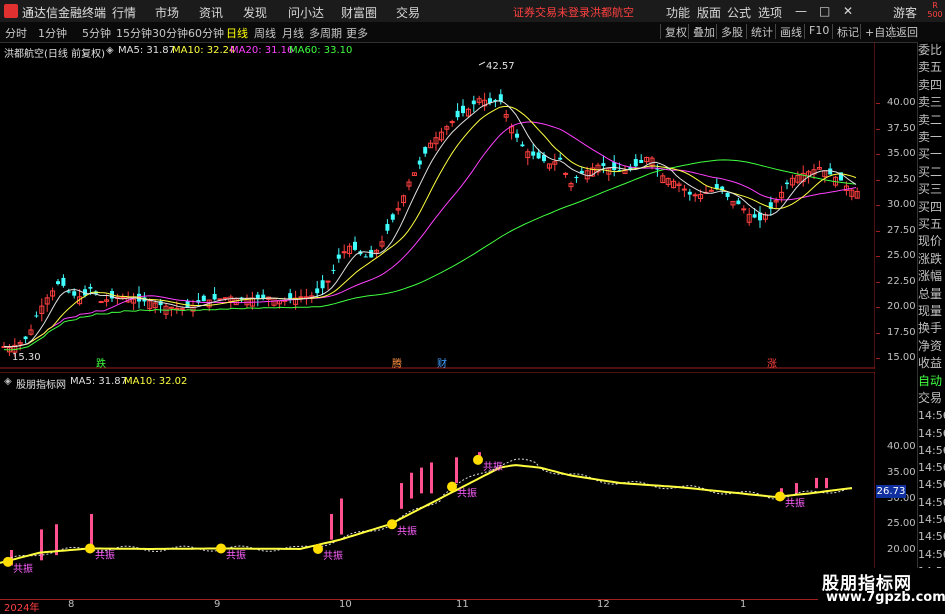 The image size is (945, 614). What do you see at coordinates (237, 33) in the screenshot?
I see `period-daily: 日线` at bounding box center [237, 33].